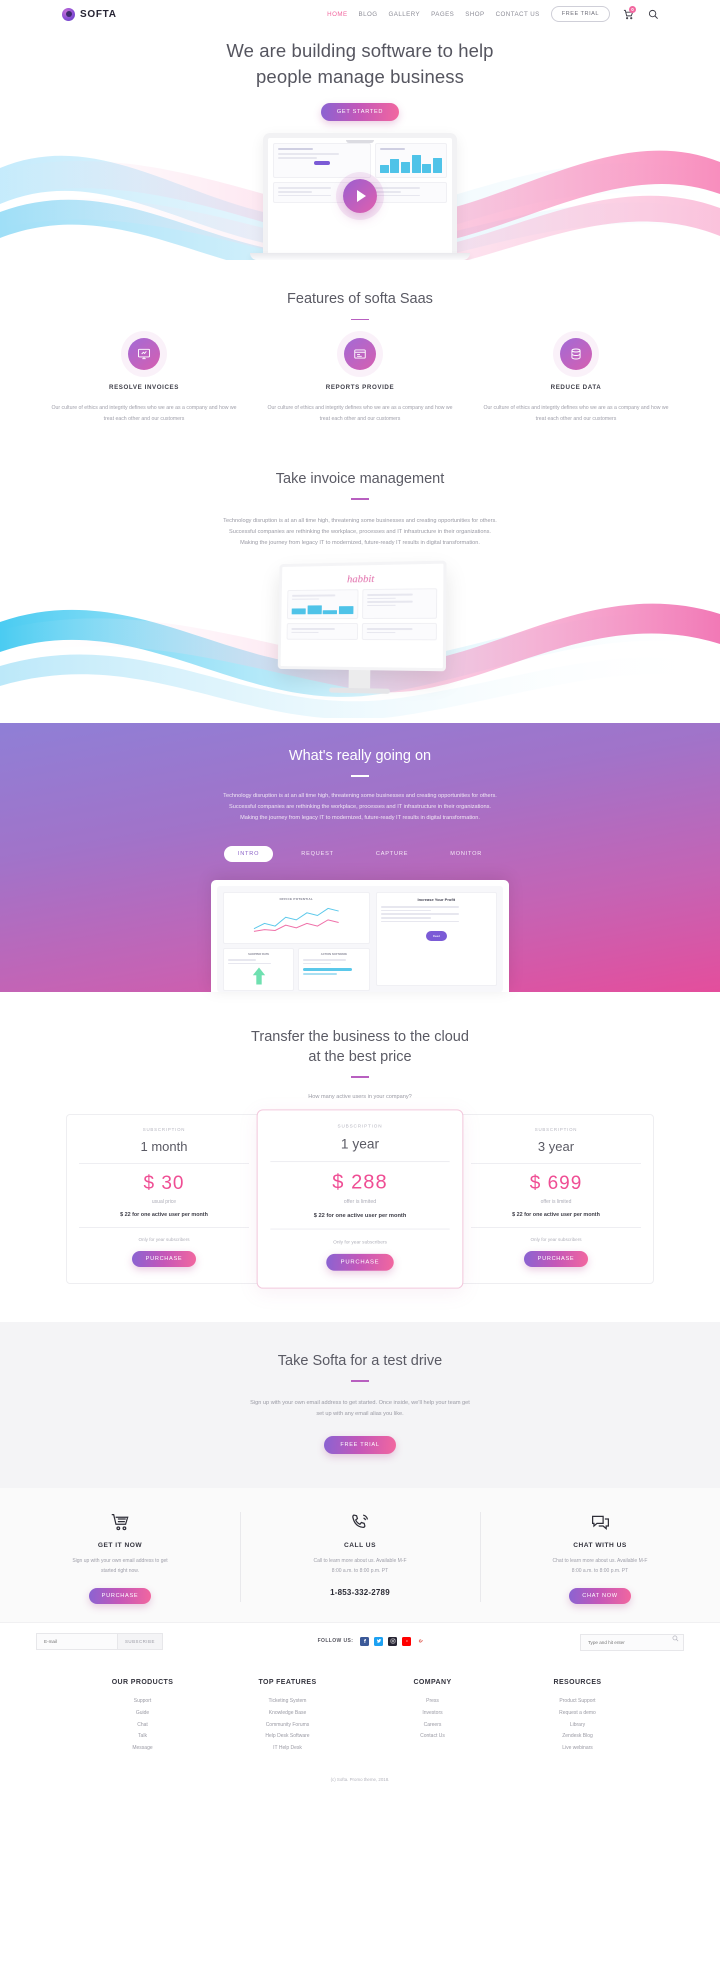 This screenshot has width=720, height=1969. Describe the element at coordinates (360, 141) in the screenshot. I see `laptop-notch` at that location.